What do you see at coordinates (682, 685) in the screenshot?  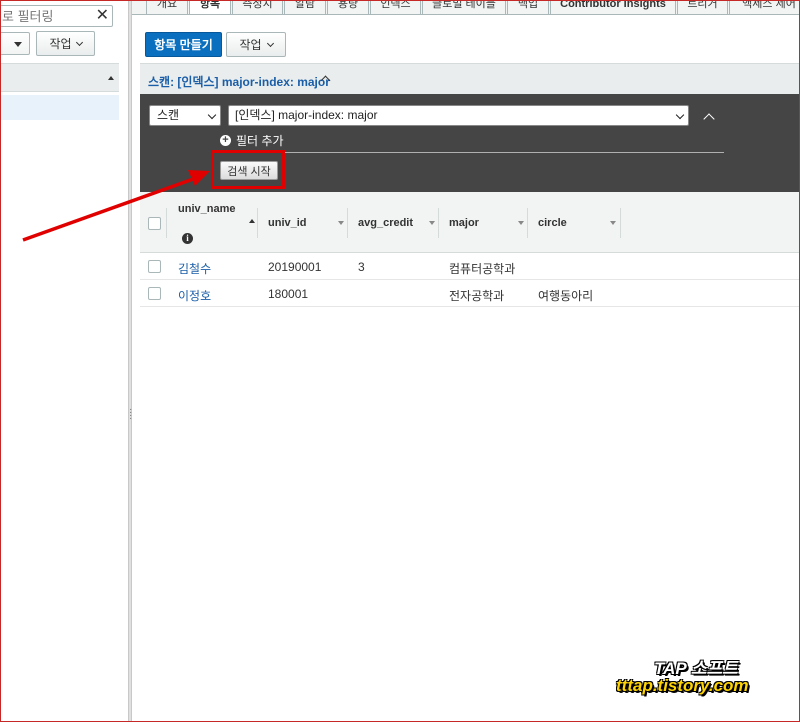 I see `watermark-url: tttap.tistory.com` at bounding box center [682, 685].